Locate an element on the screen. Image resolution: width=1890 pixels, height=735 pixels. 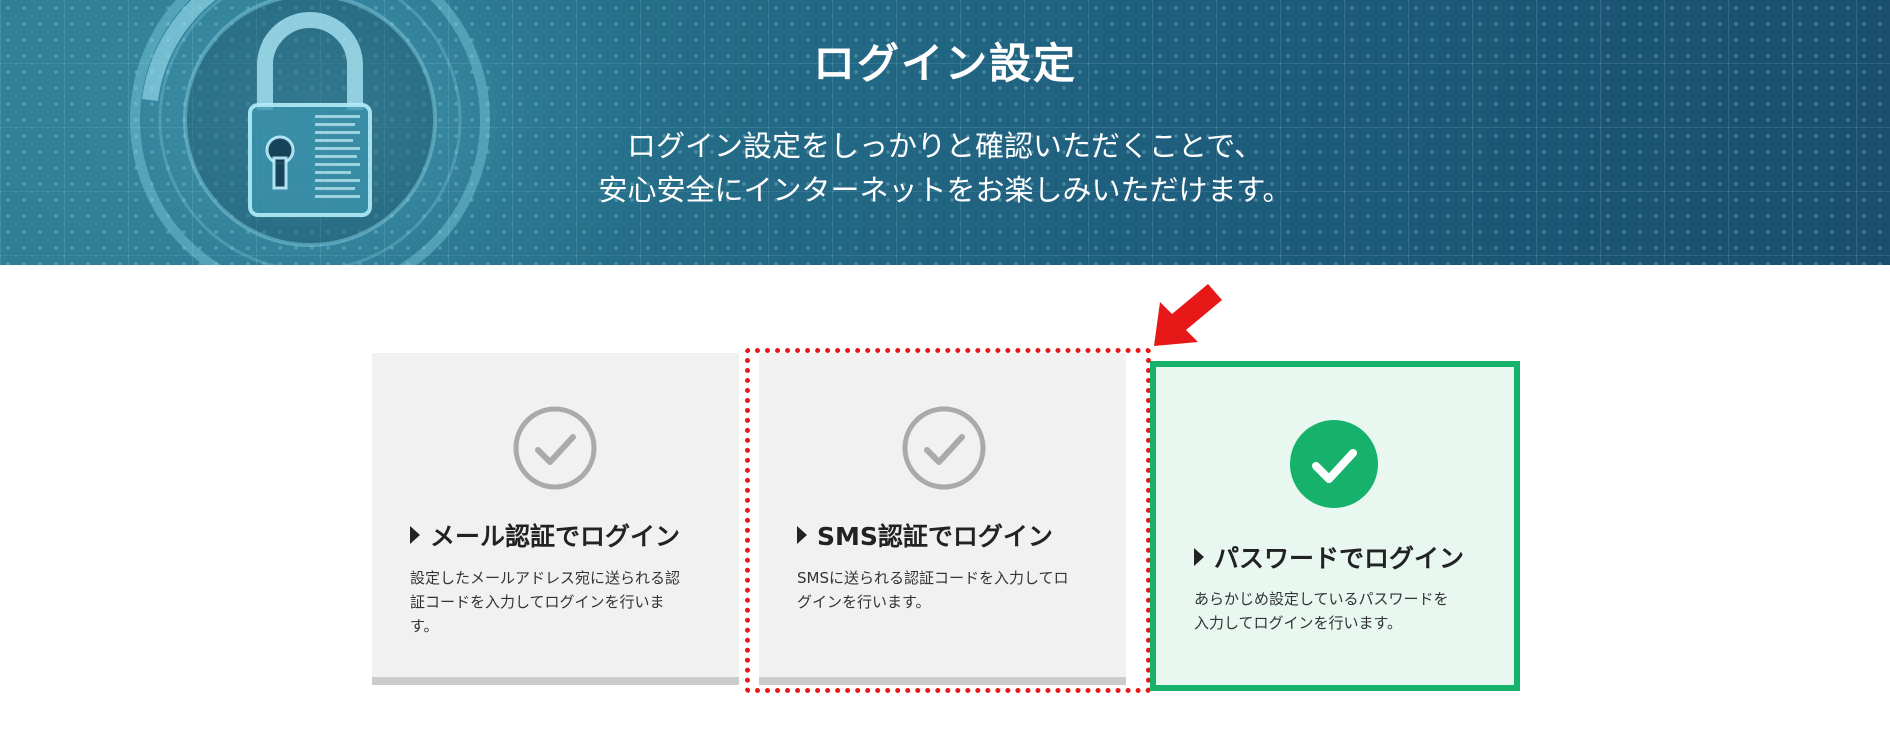
option-description: 設定したメールアドレス宛に送られる認 証コードを入力してログインを行いま す。 is located at coordinates (560, 602).